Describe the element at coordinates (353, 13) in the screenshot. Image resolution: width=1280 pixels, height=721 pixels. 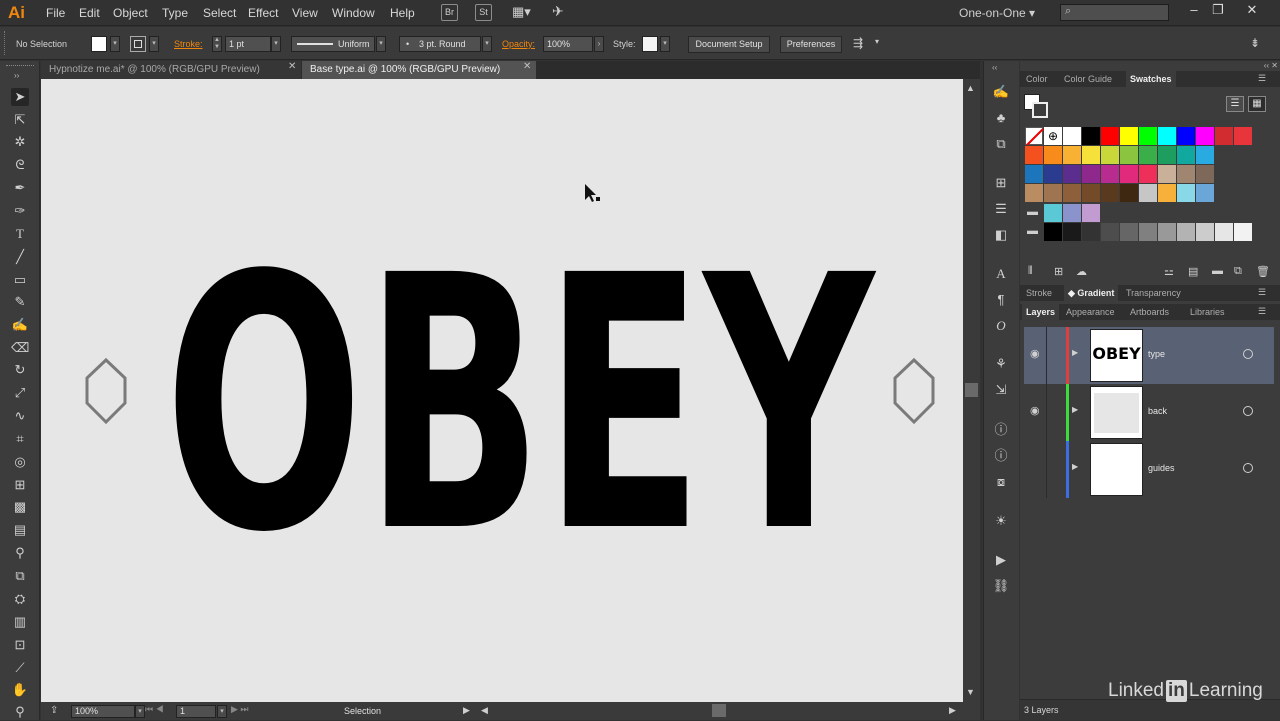
I see `menu-window: Window` at that location.